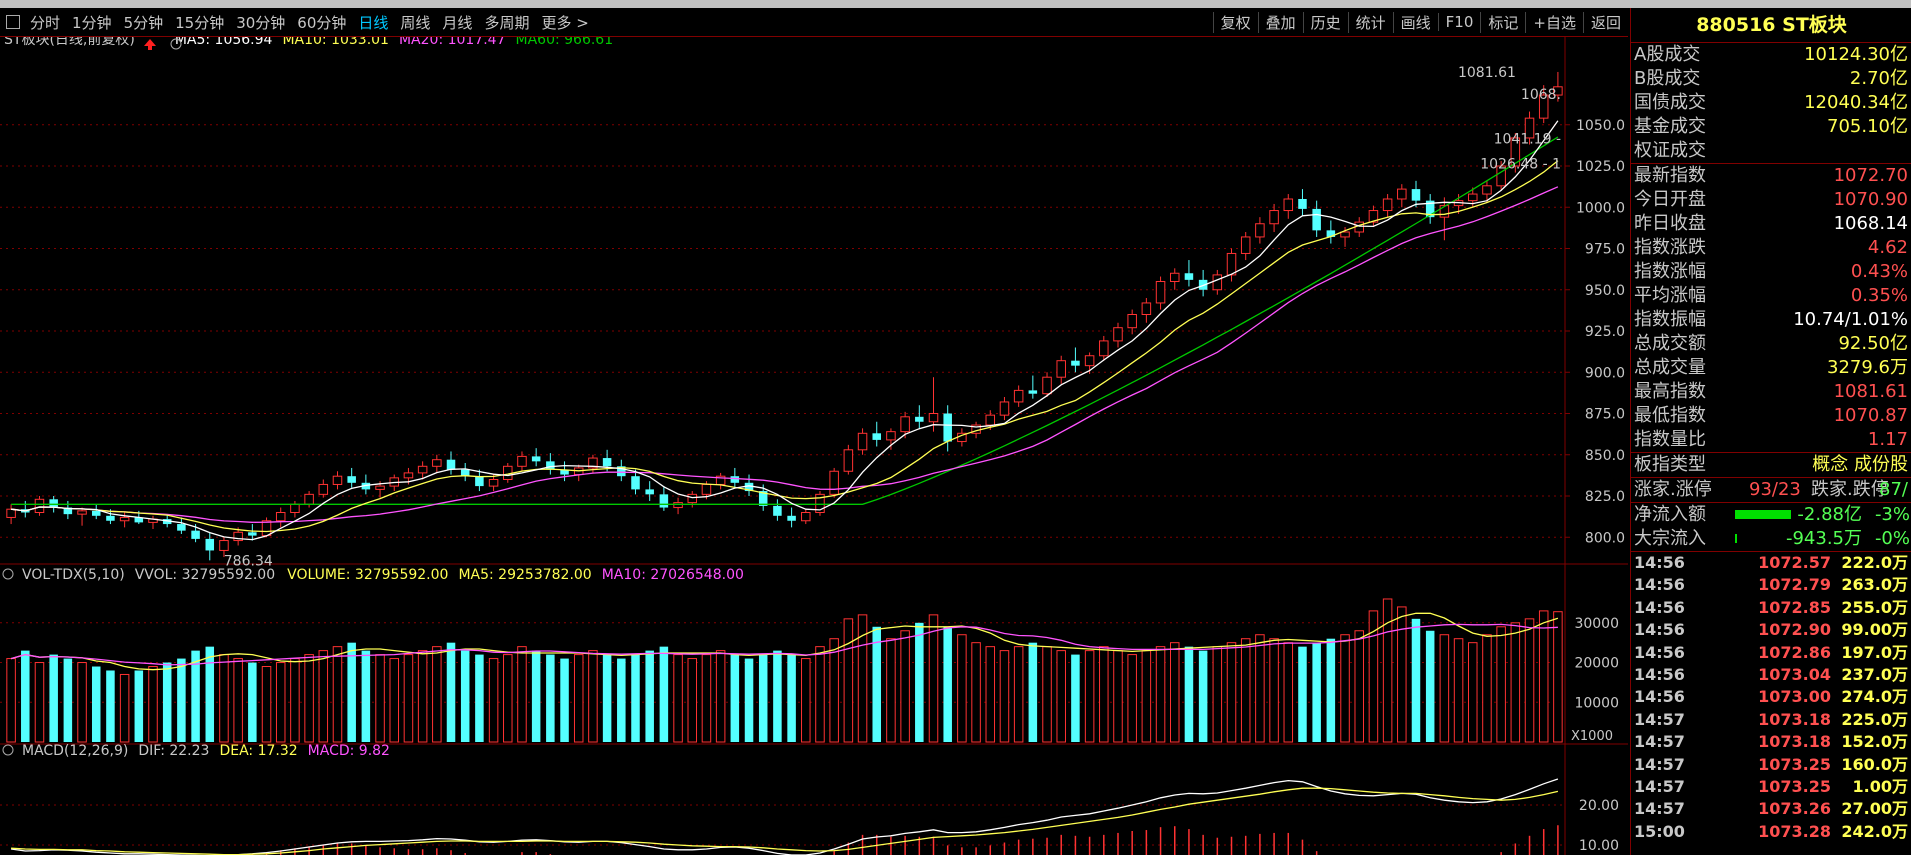 The width and height of the screenshot is (1911, 855). I want to click on period-tab: 分时, so click(45, 22).